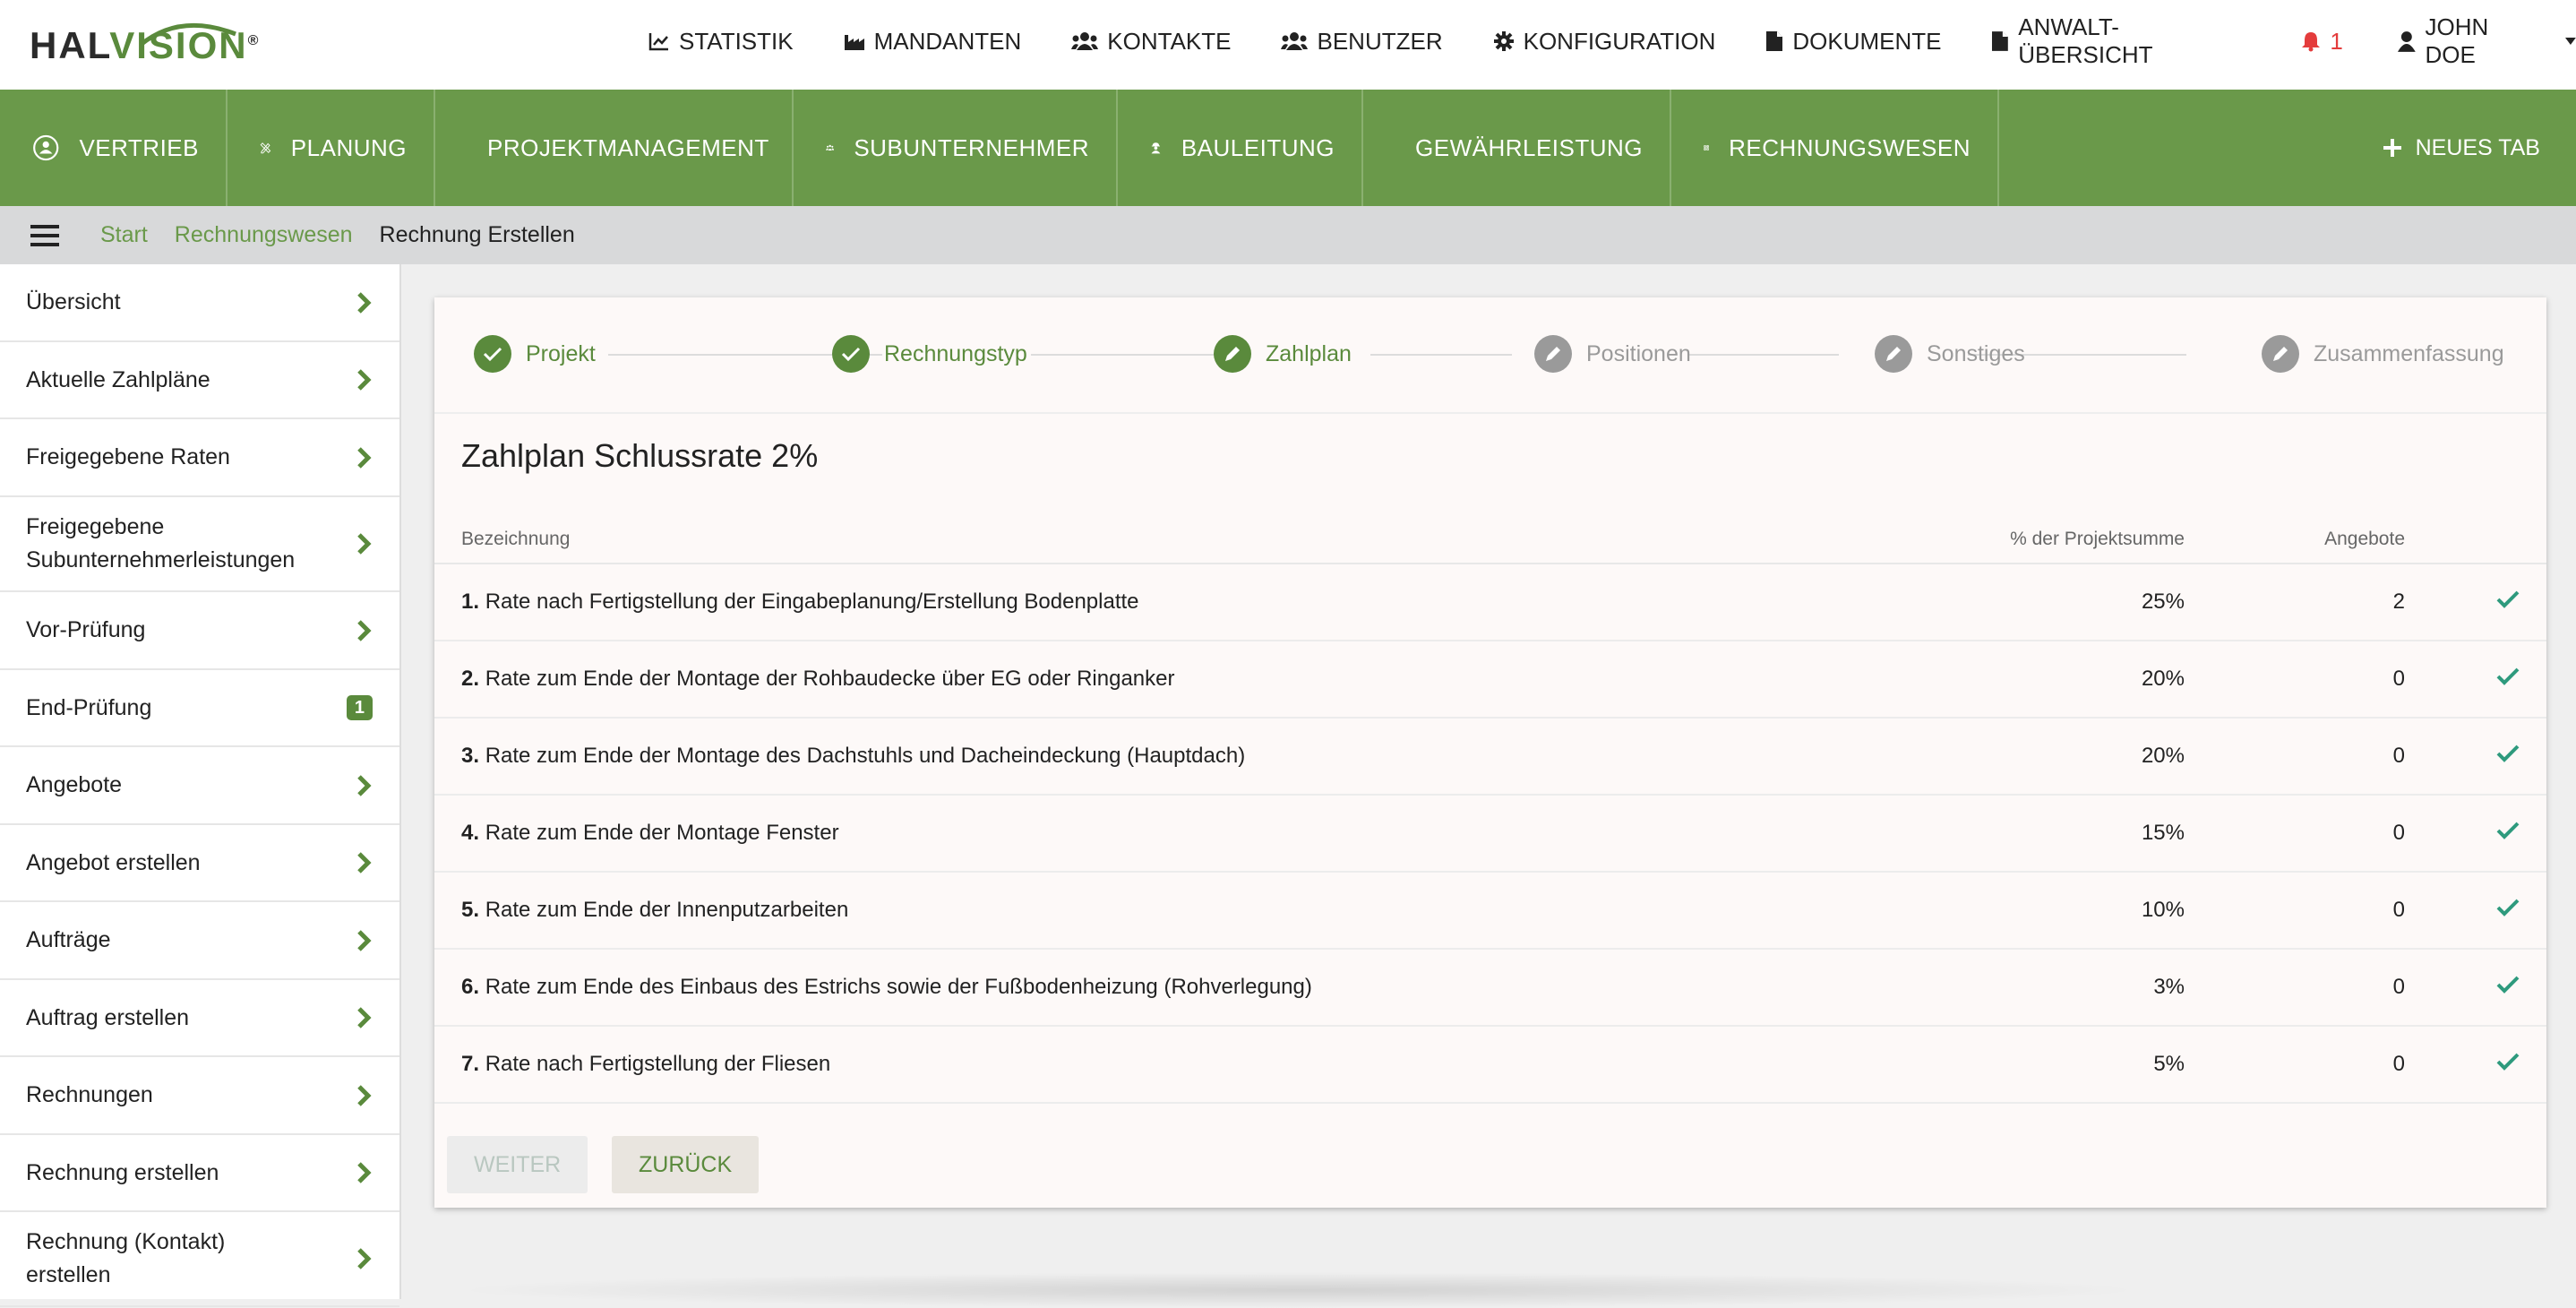 The width and height of the screenshot is (2576, 1308). Describe the element at coordinates (1835, 148) in the screenshot. I see `module-rechnungswesen: RECHNUNGSWESEN` at that location.